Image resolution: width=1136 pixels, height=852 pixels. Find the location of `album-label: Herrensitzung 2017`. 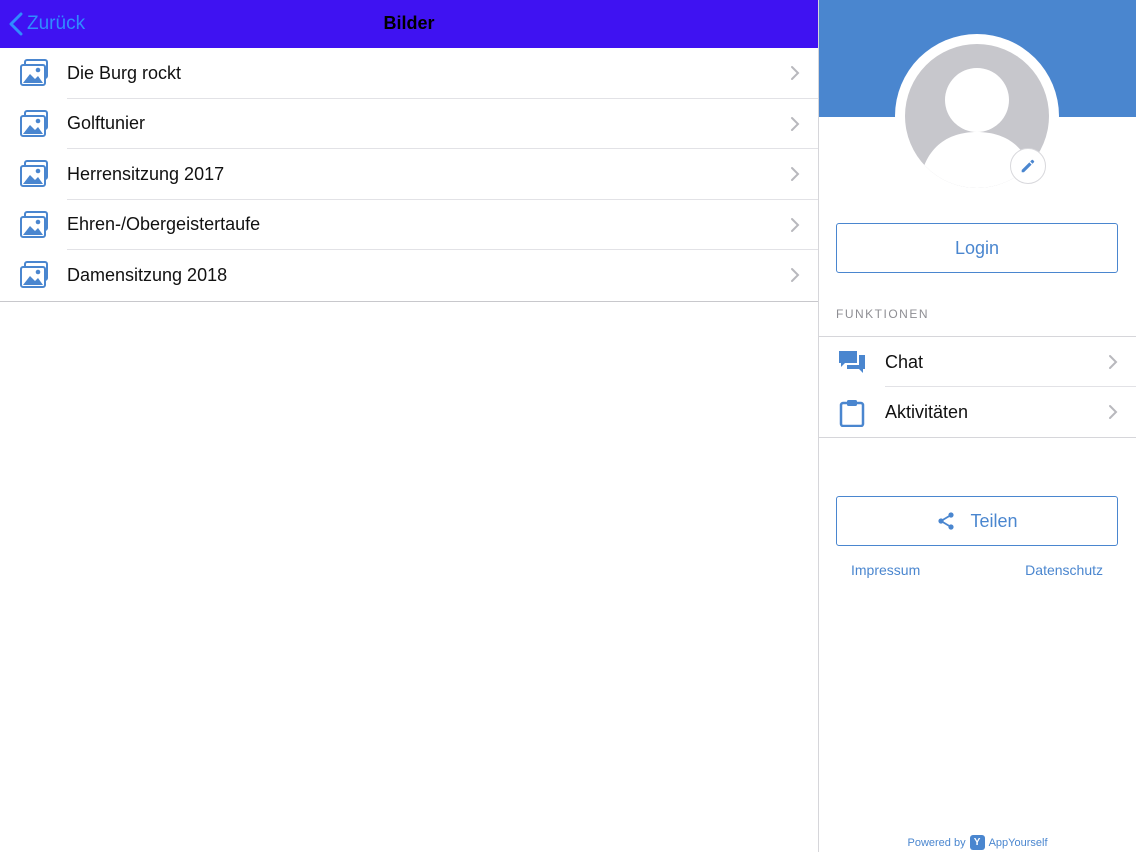

album-label: Herrensitzung 2017 is located at coordinates (146, 173).